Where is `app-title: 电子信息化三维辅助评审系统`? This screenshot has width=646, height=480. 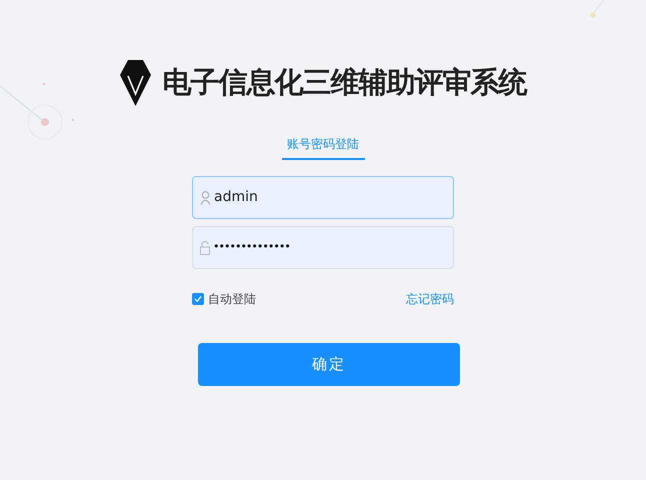
app-title: 电子信息化三维辅助评审系统 is located at coordinates (344, 83).